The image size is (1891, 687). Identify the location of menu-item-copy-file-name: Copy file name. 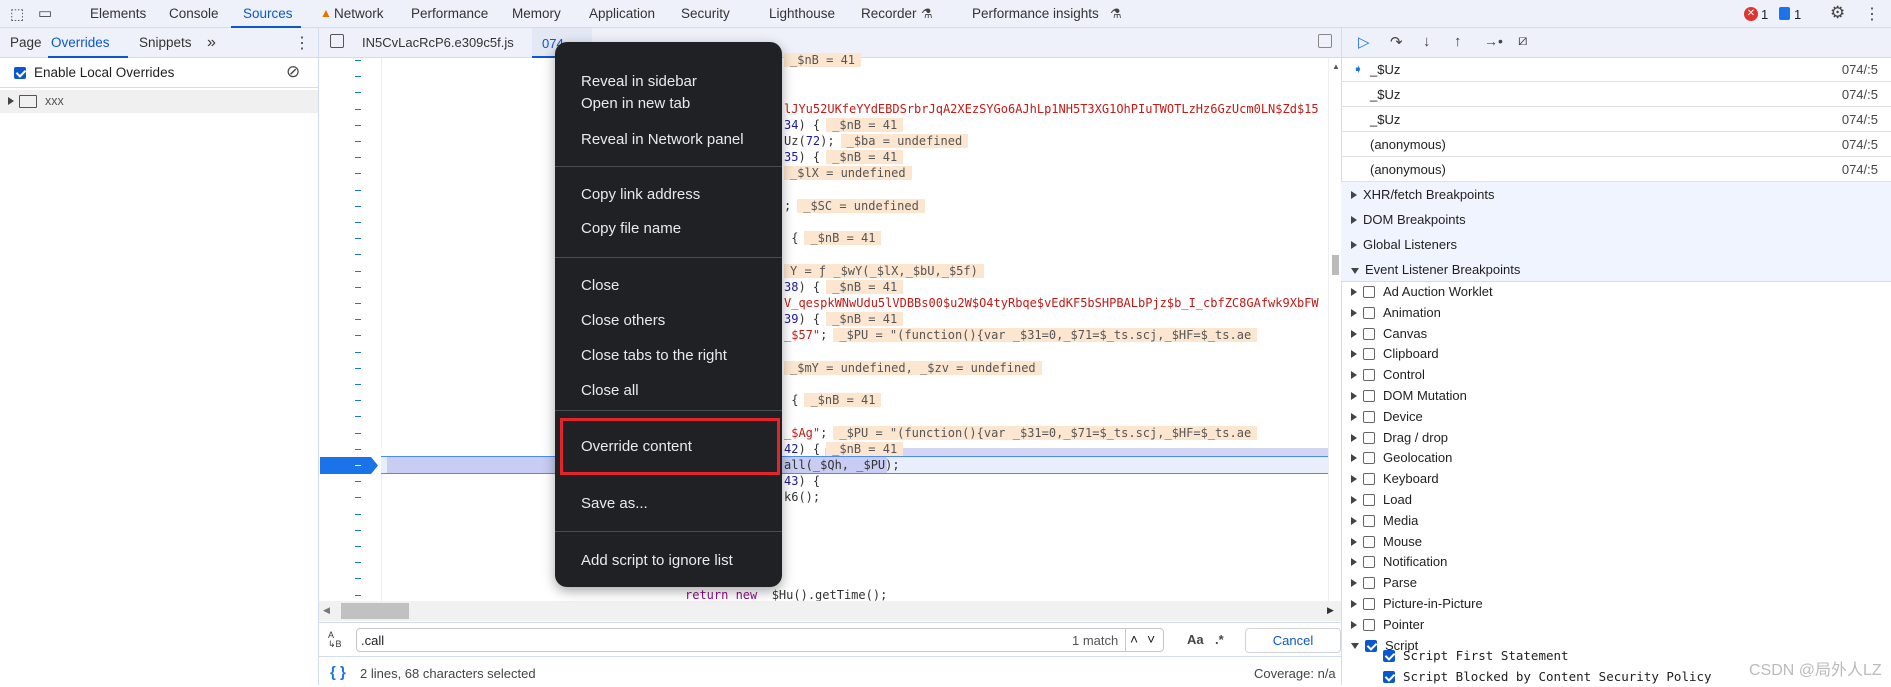
(631, 229).